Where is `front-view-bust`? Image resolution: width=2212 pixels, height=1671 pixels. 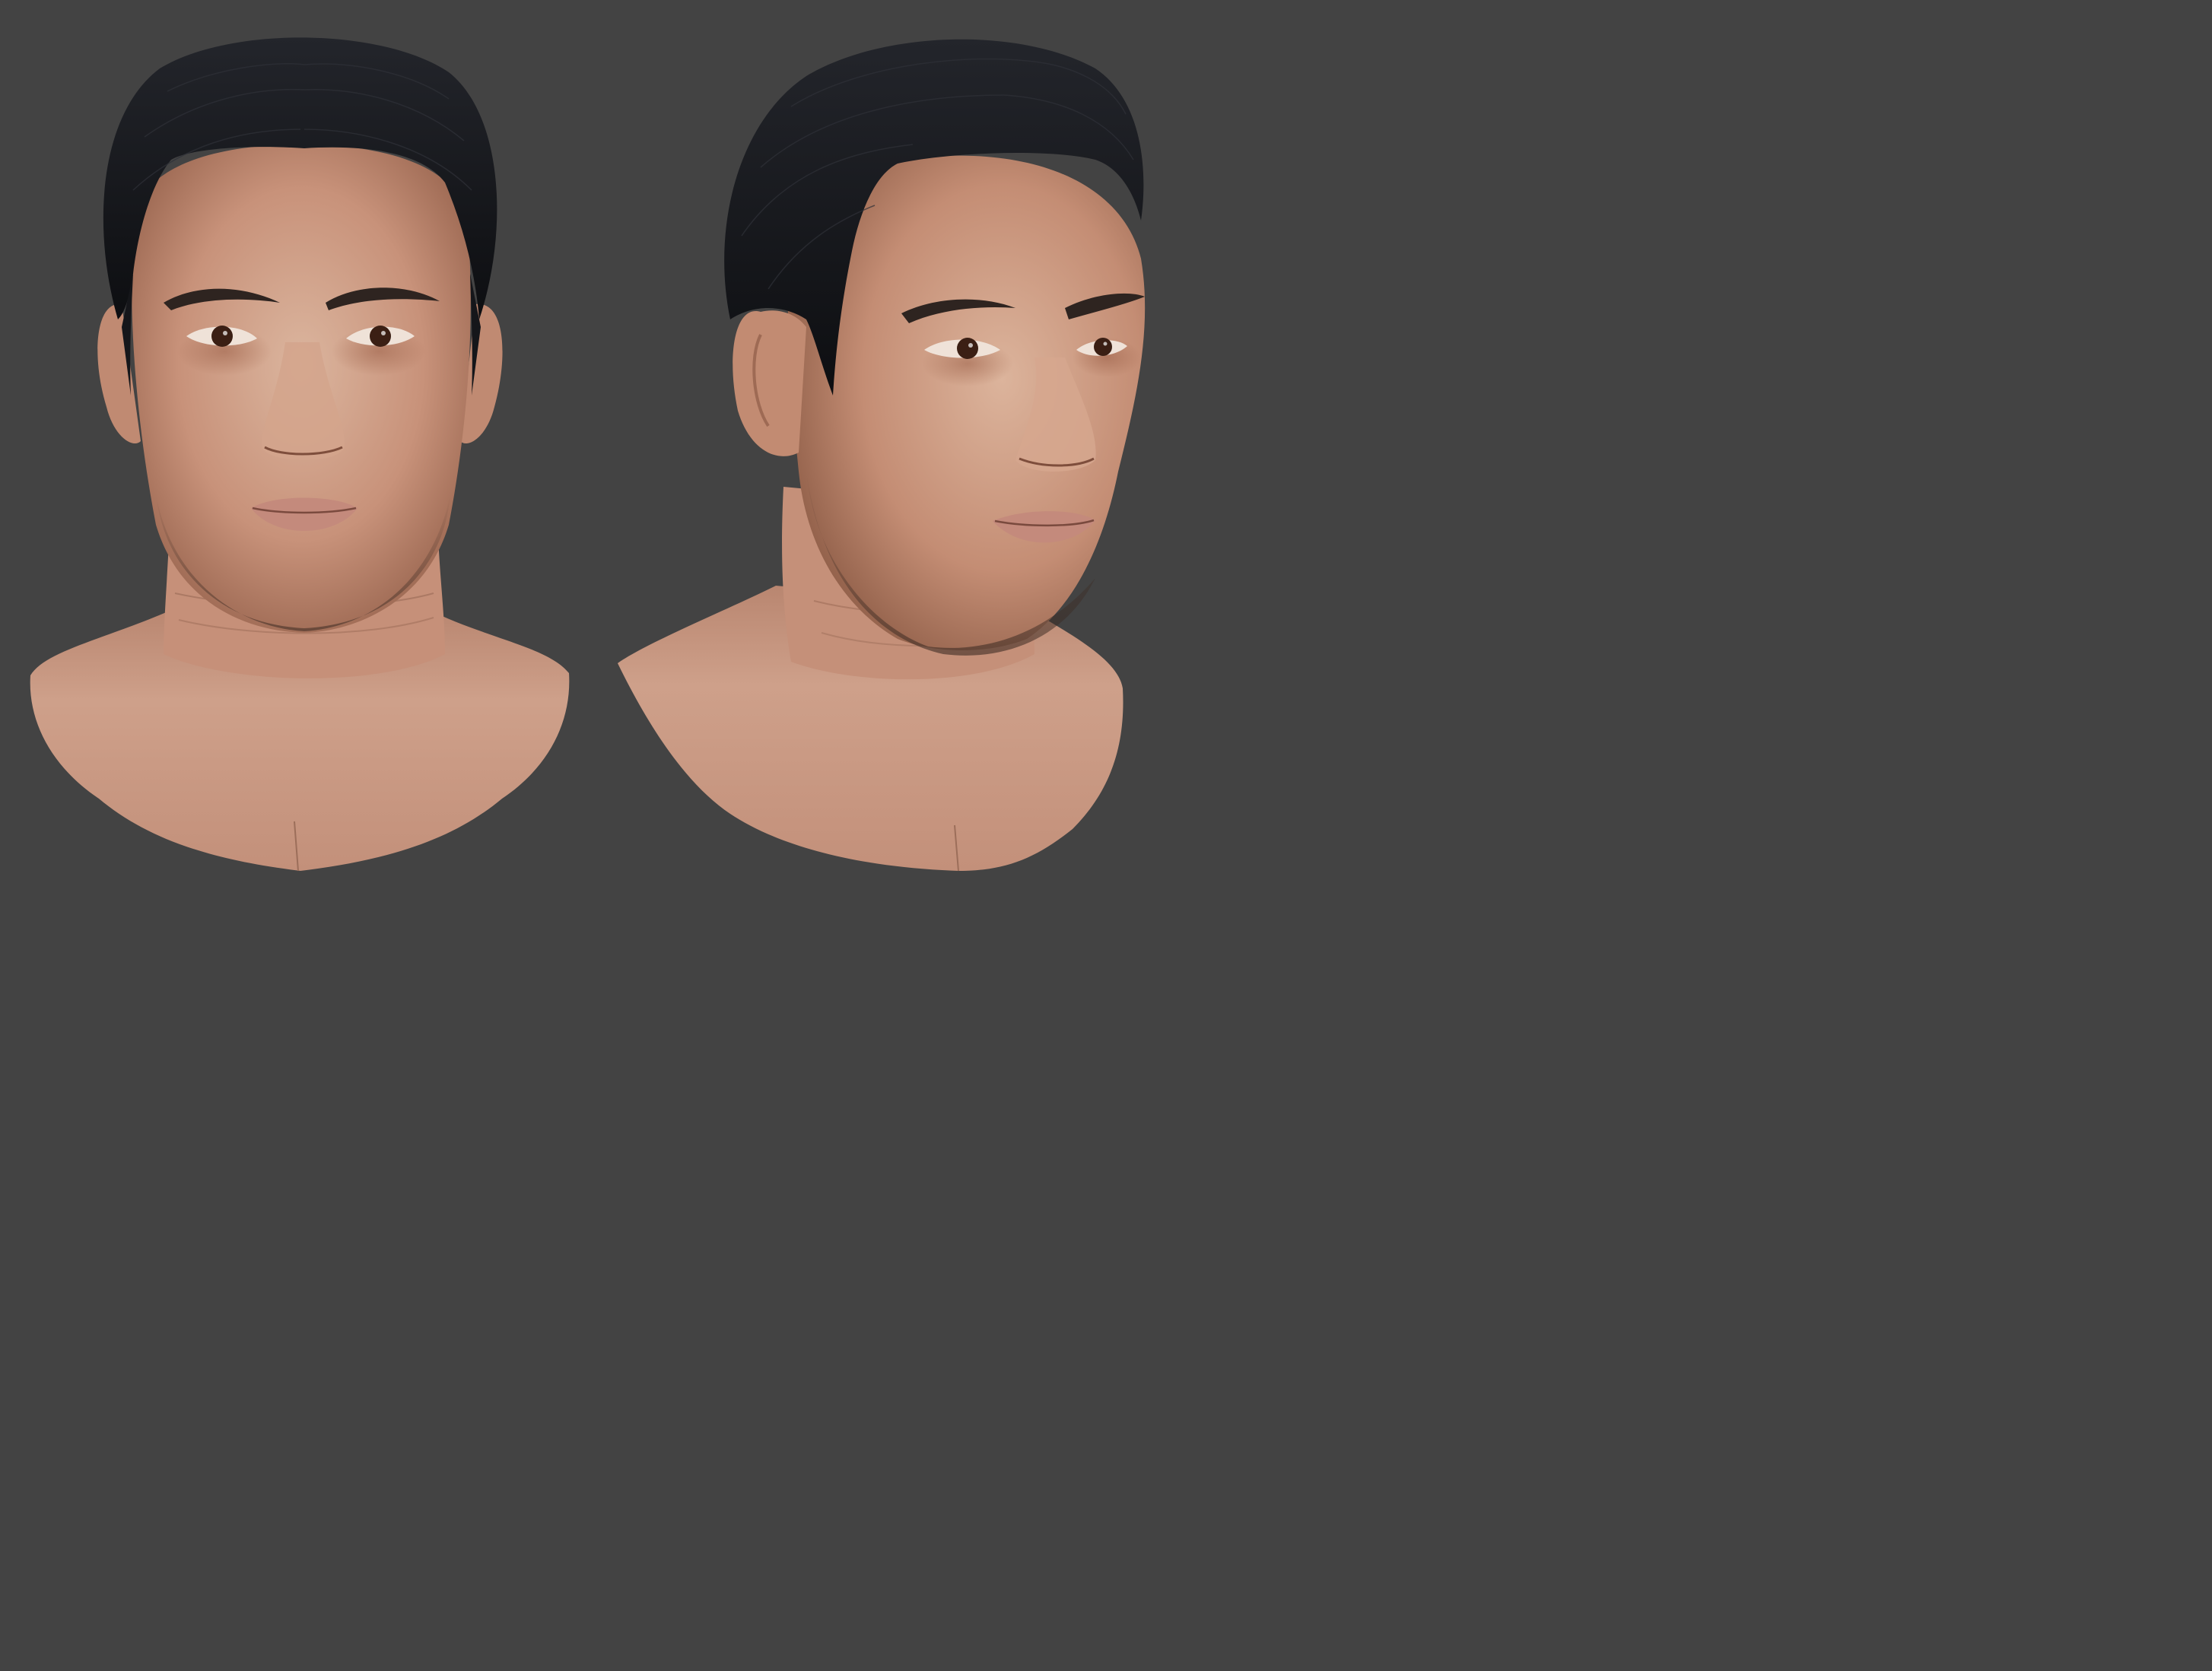 front-view-bust is located at coordinates (300, 454).